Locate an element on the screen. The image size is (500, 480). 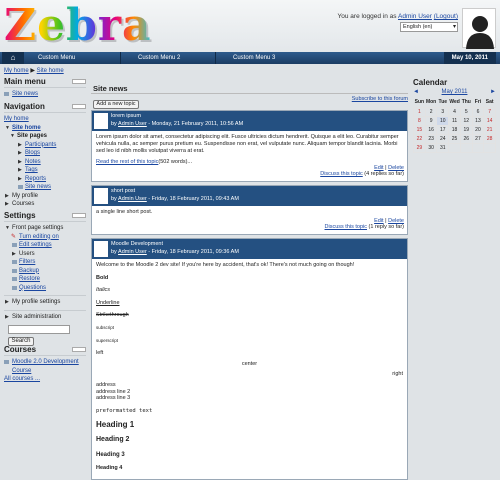
user-link: Admin User is located at coordinates (415, 16).